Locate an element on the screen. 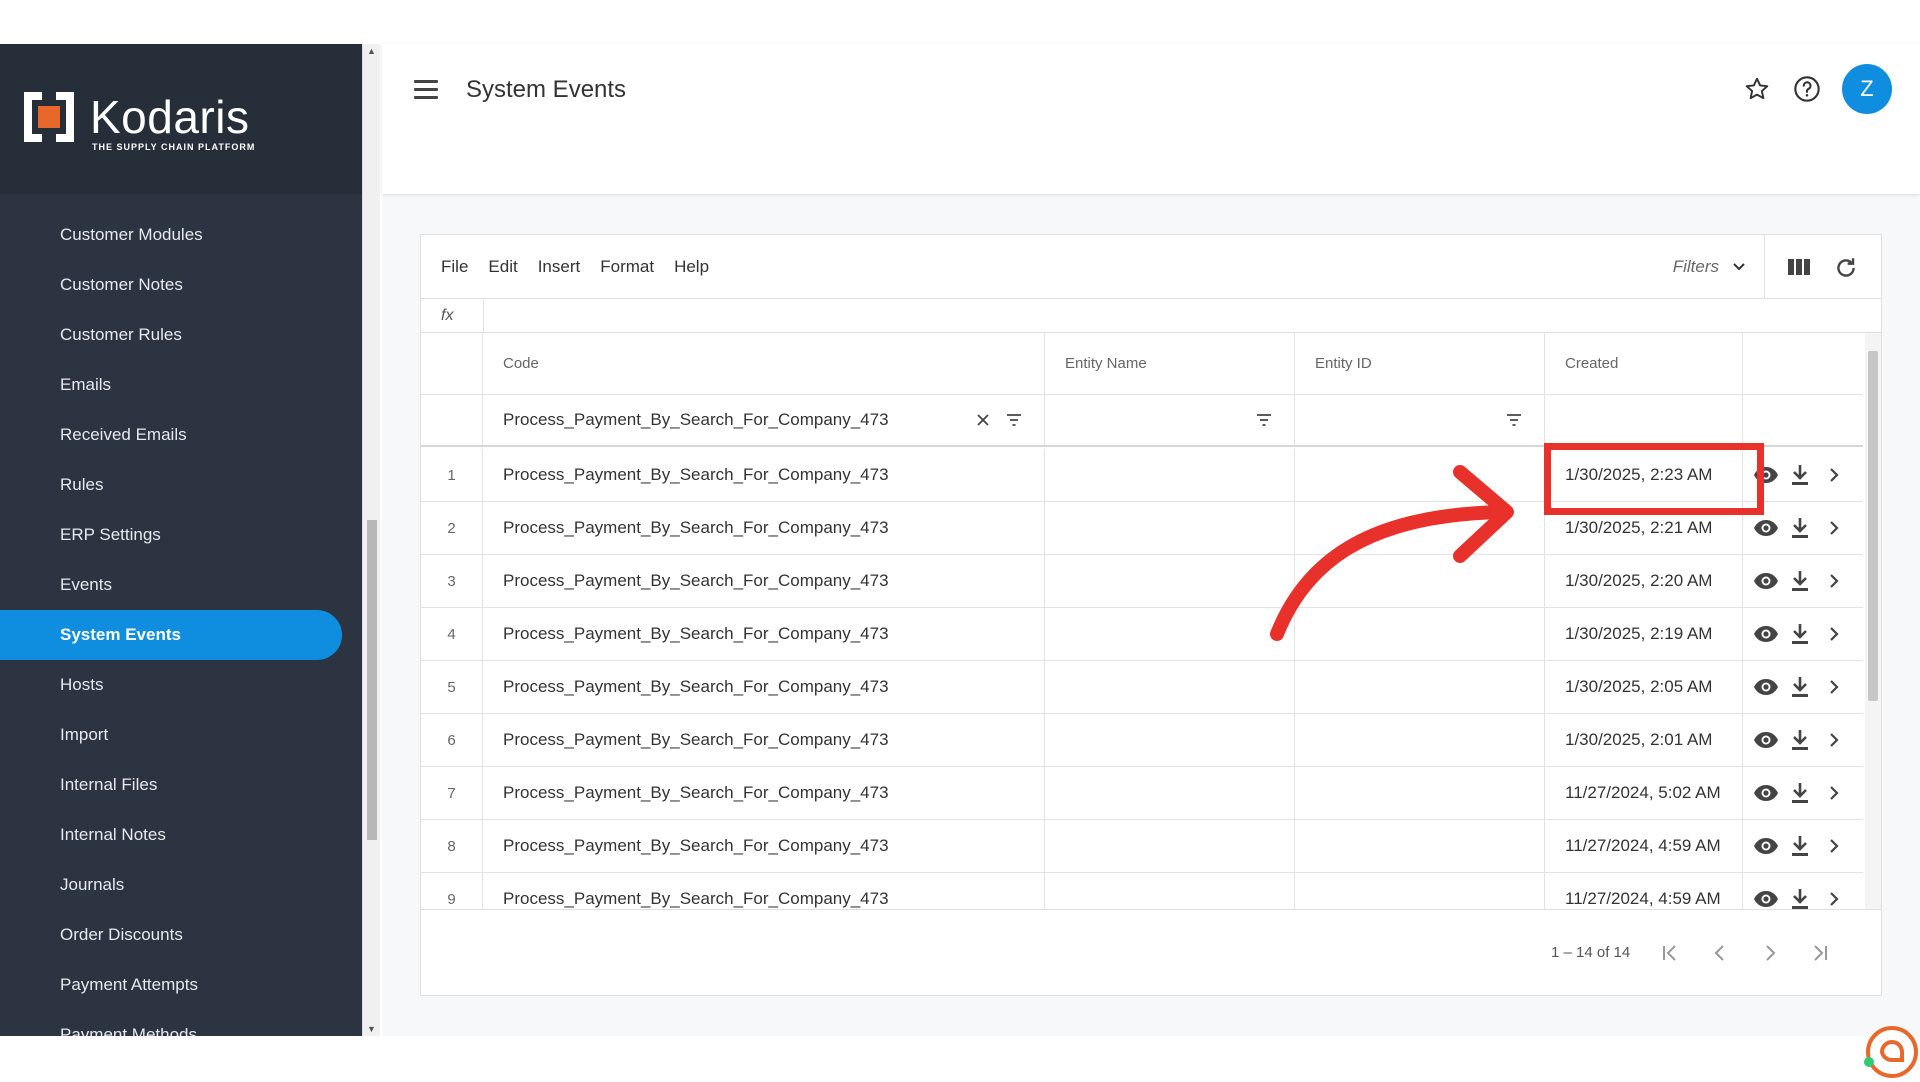 The height and width of the screenshot is (1082, 1920). menu-edit: Edit is located at coordinates (502, 267).